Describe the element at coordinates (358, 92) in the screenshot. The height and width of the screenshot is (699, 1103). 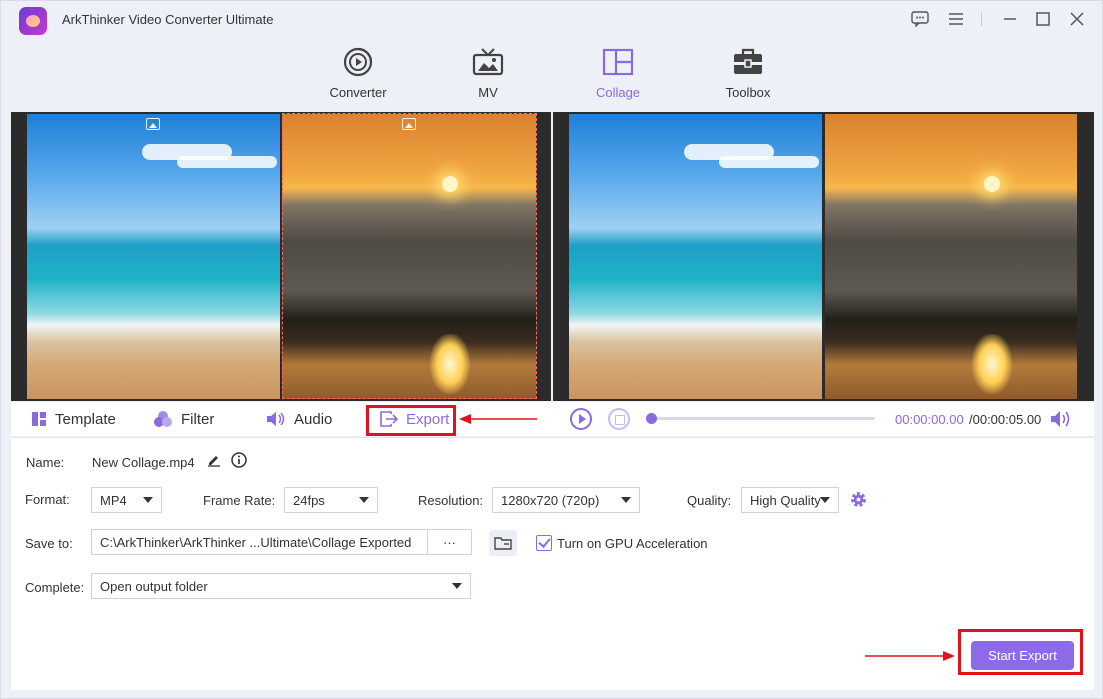
I see `tab-converter-label: Converter` at that location.